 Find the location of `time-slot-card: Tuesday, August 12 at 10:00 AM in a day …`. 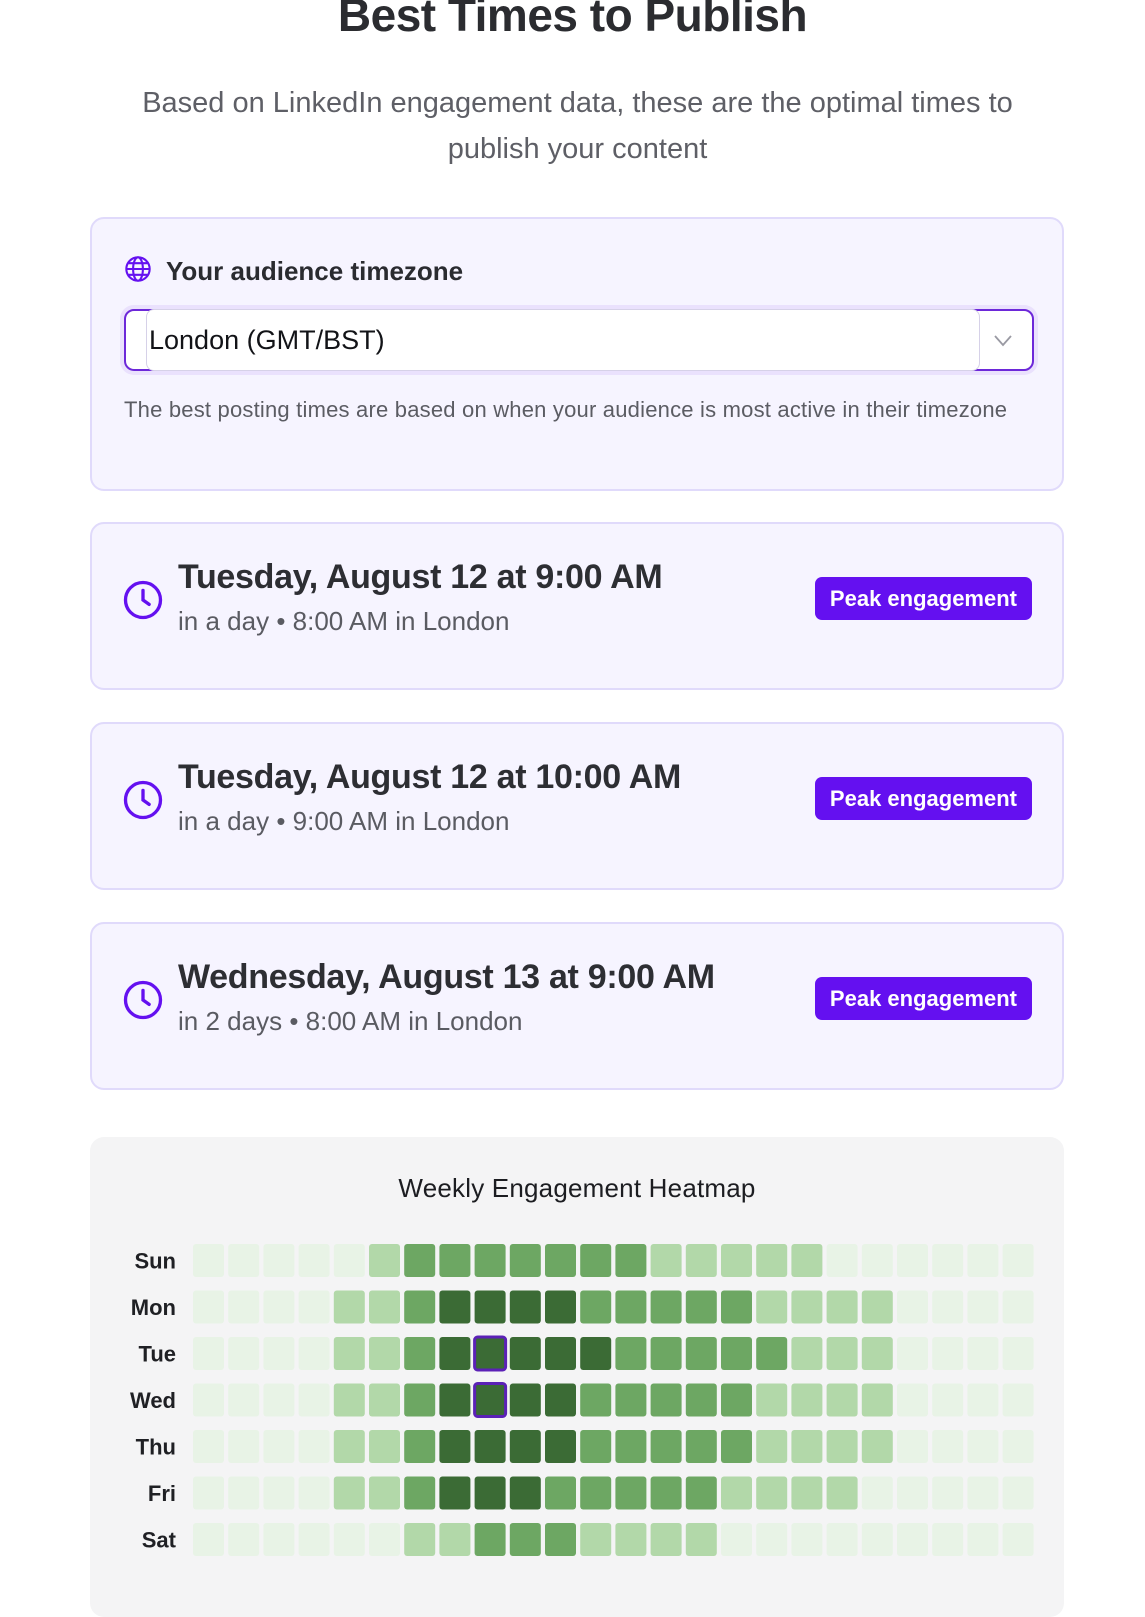

time-slot-card: Tuesday, August 12 at 10:00 AM in a day … is located at coordinates (577, 806).